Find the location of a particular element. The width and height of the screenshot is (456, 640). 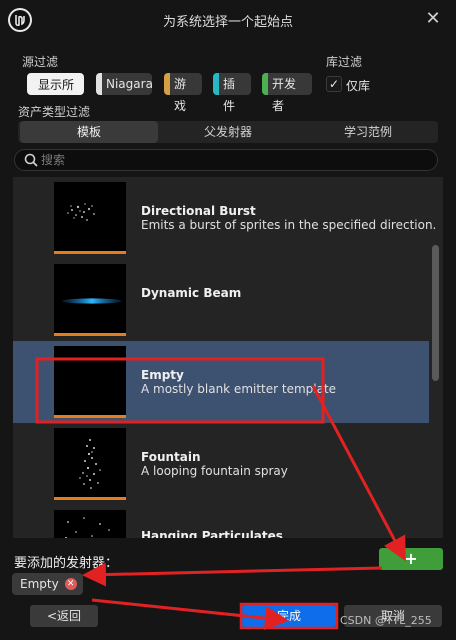

chip-label: 开发者 is located at coordinates (284, 95).